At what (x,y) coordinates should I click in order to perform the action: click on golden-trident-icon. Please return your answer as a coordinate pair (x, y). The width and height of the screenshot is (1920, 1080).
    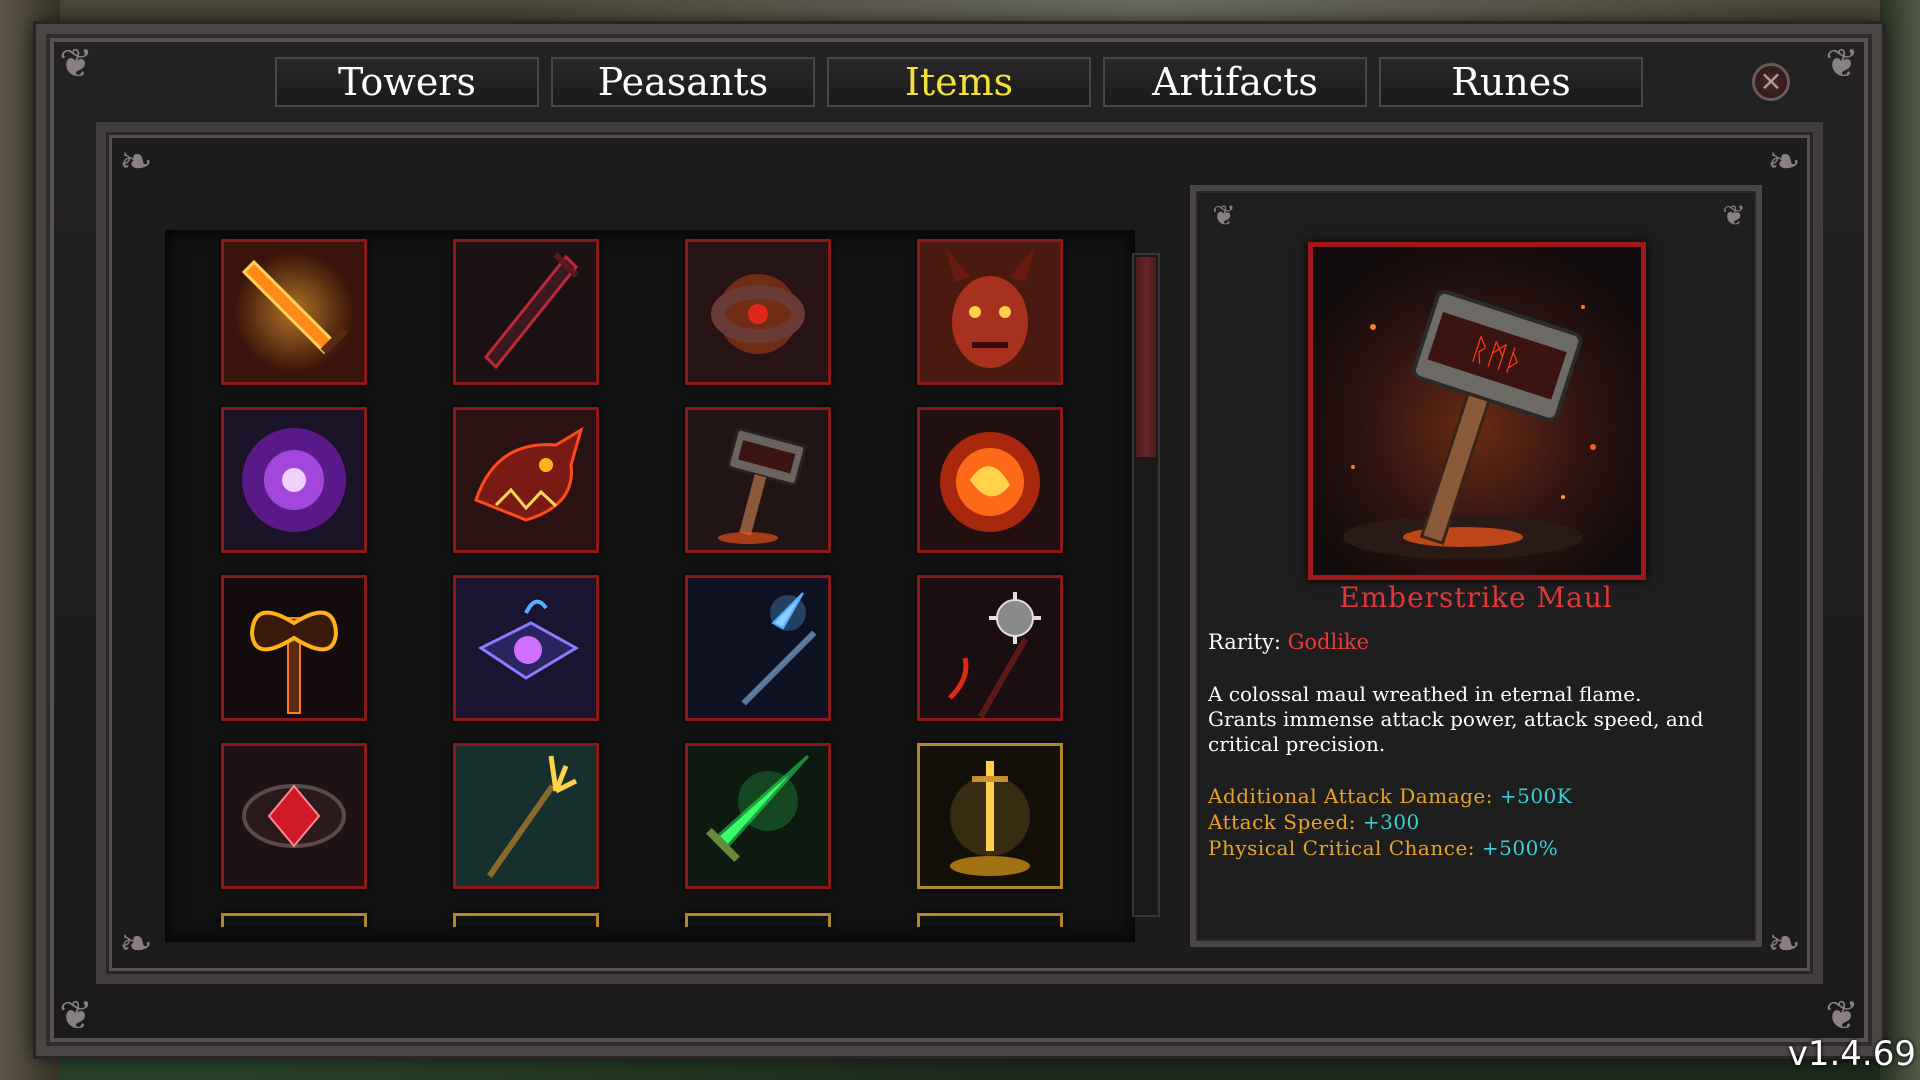
    Looking at the image, I should click on (526, 816).